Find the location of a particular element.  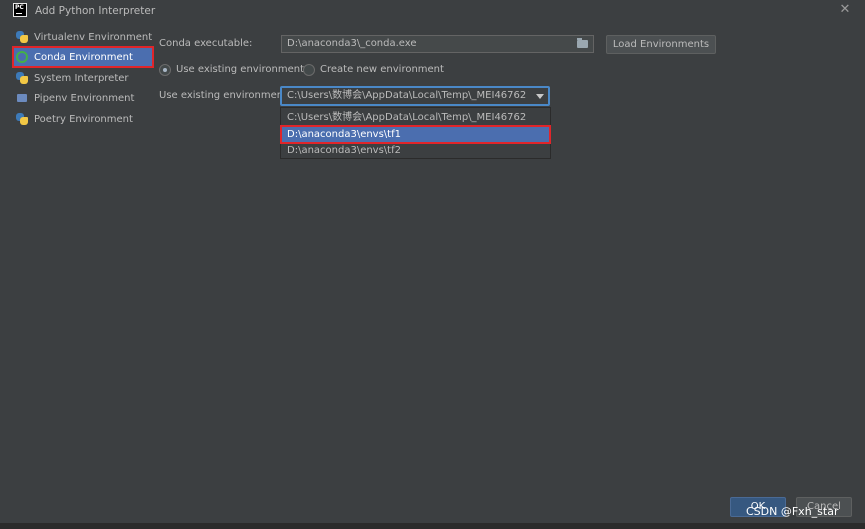

dropdown-option-selected: D:\anaconda3\envs\tf1 is located at coordinates (415, 134).